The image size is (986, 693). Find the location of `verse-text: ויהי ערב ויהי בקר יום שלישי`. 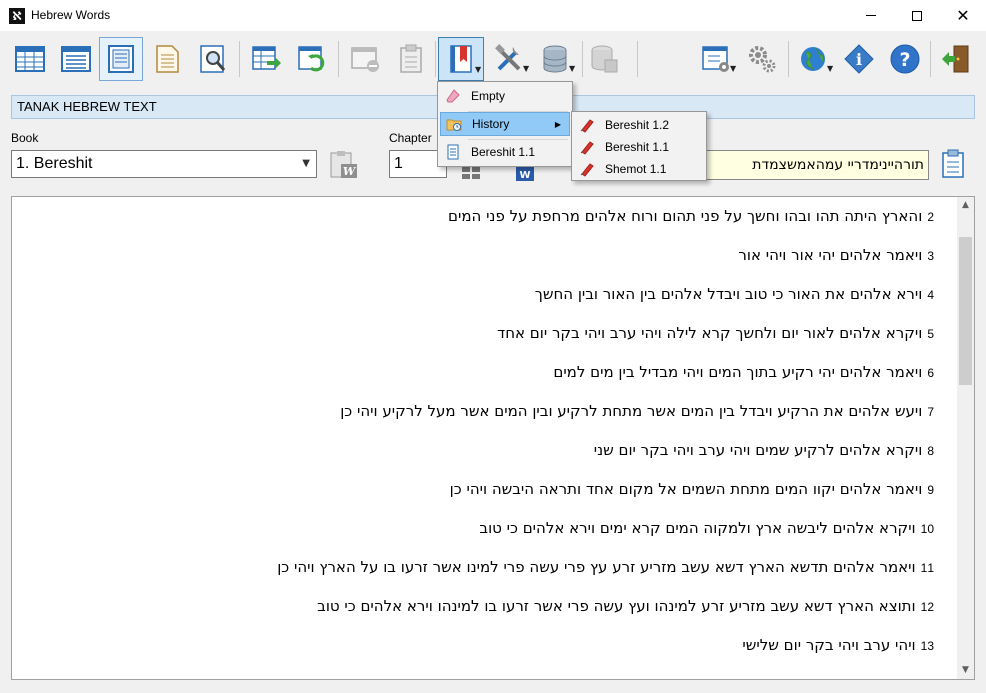

verse-text: ויהי ערב ויהי בקר יום שלישי is located at coordinates (829, 645).